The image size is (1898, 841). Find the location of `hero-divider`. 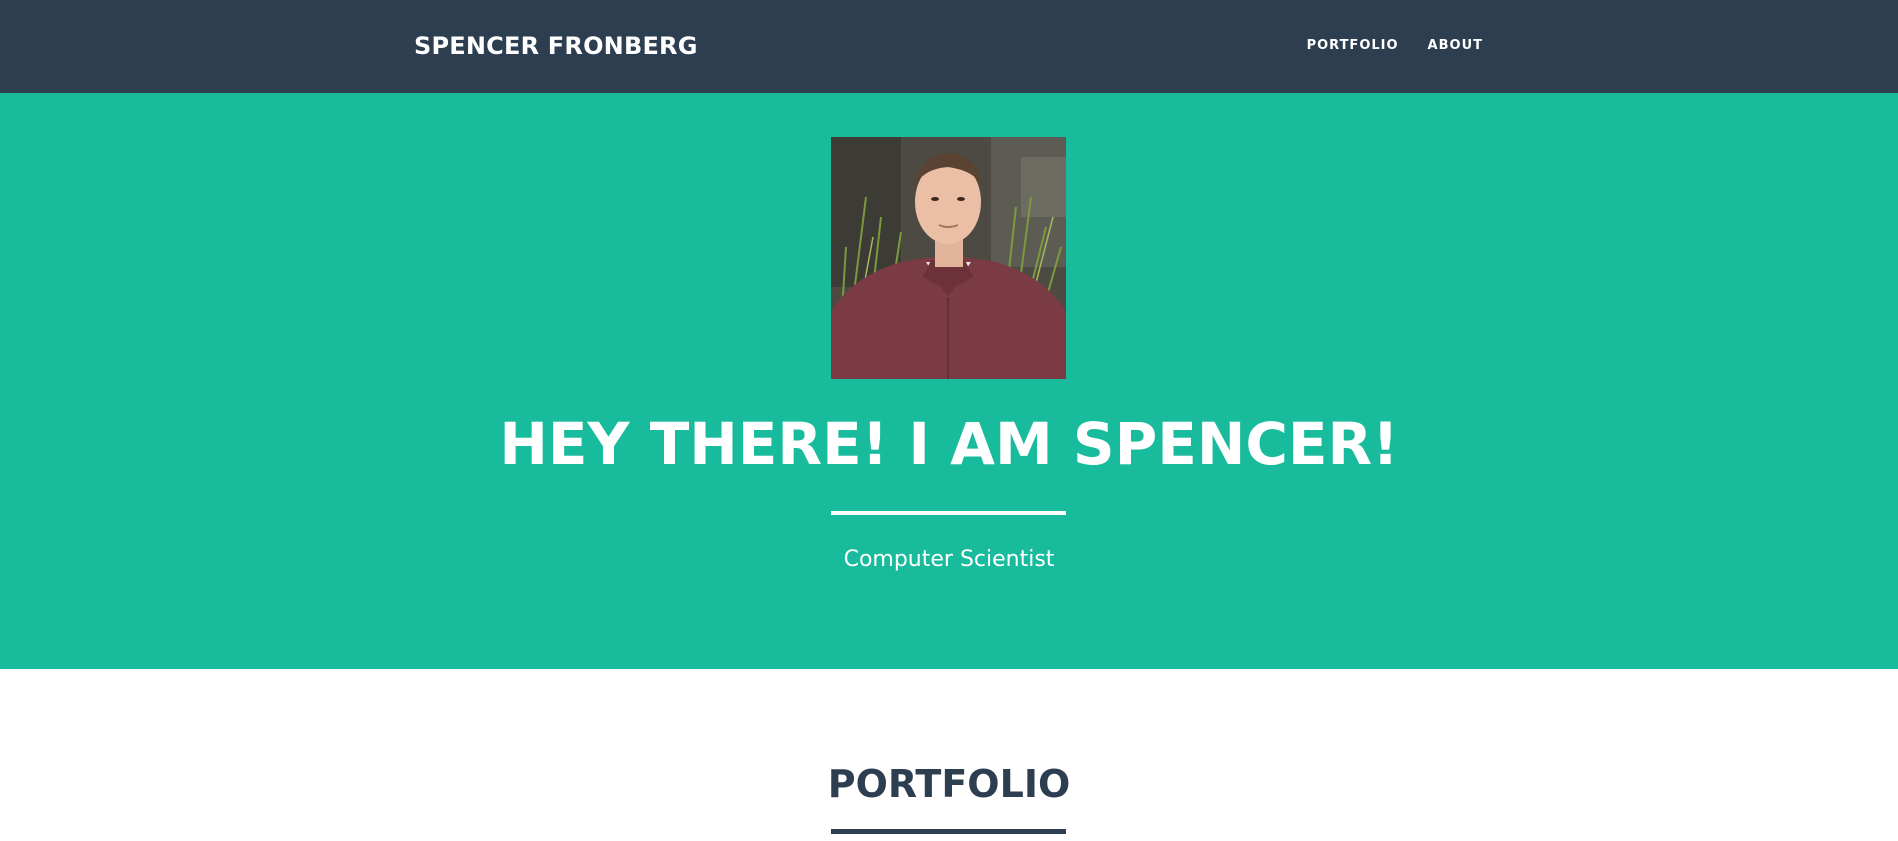

hero-divider is located at coordinates (948, 513).